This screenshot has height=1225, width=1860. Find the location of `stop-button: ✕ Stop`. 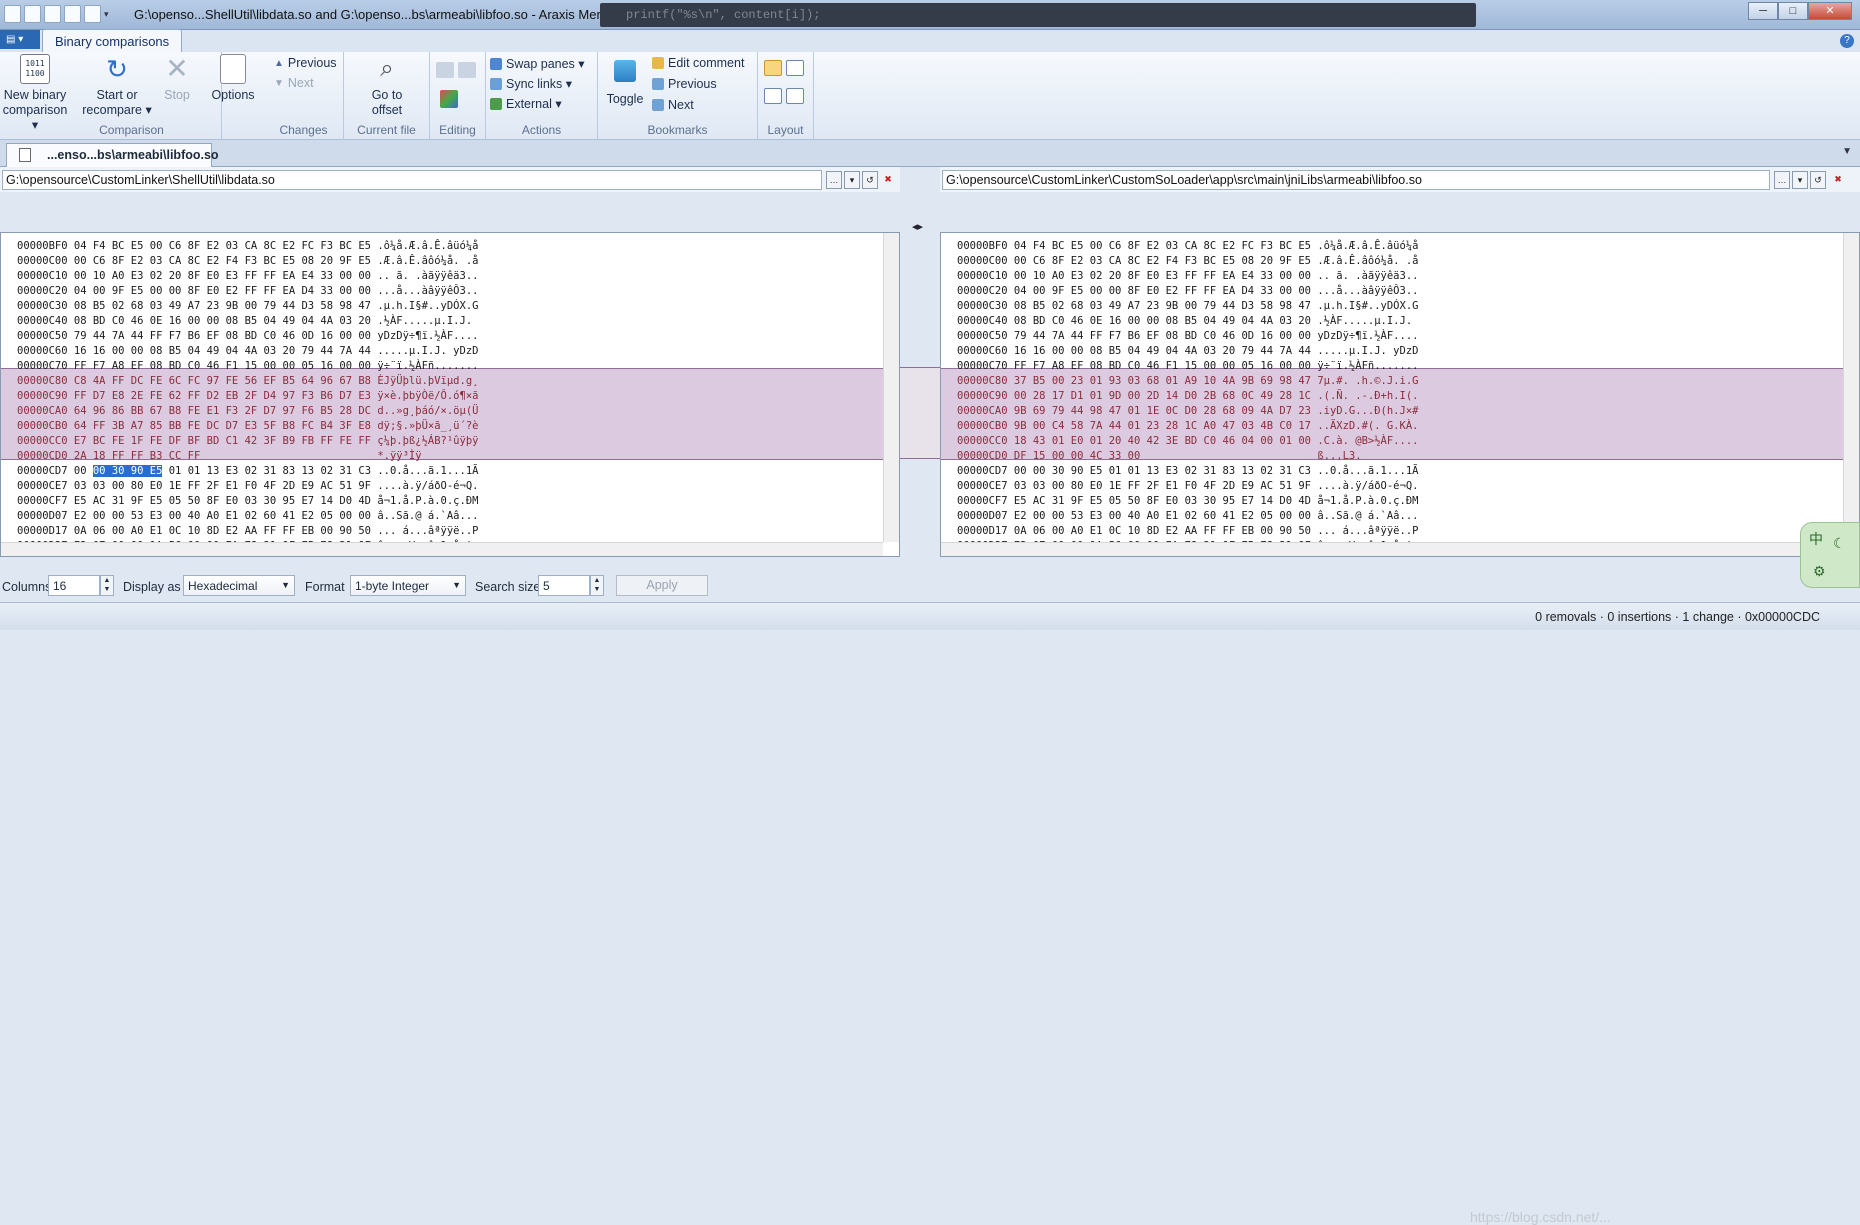

stop-button: ✕ Stop is located at coordinates (177, 78).